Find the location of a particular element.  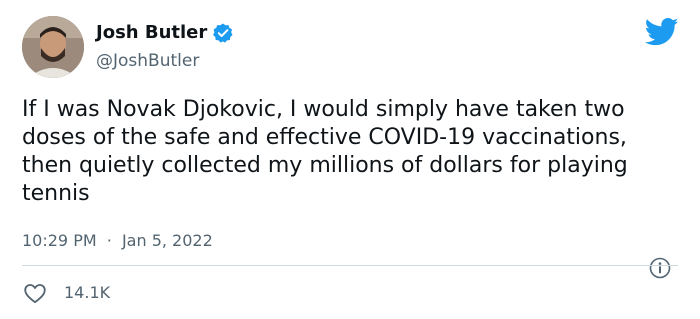

tweet-time: 10:29 PM is located at coordinates (59, 240).